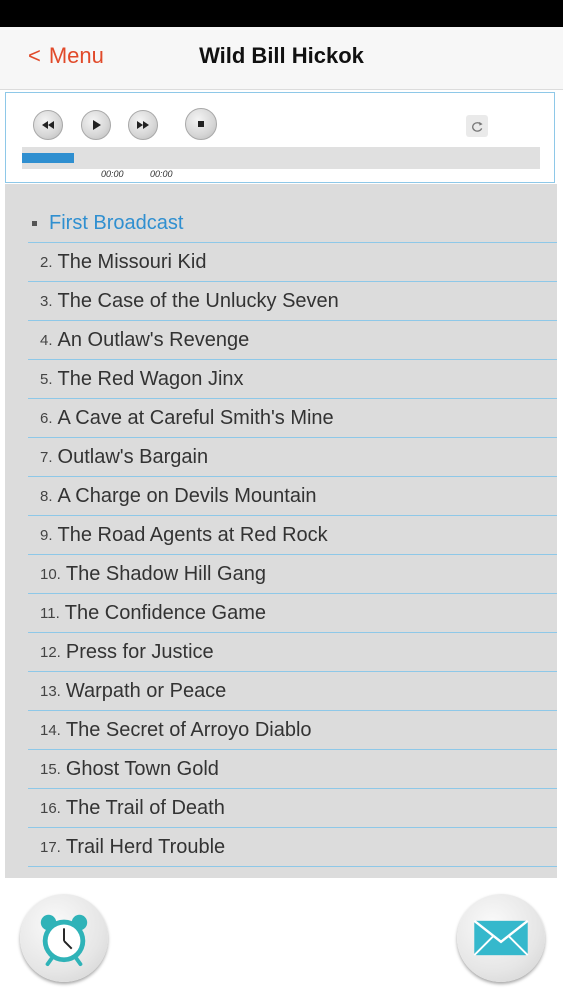 This screenshot has height=1000, width=563. Describe the element at coordinates (112, 174) in the screenshot. I see `elapsed-time: 00:00` at that location.